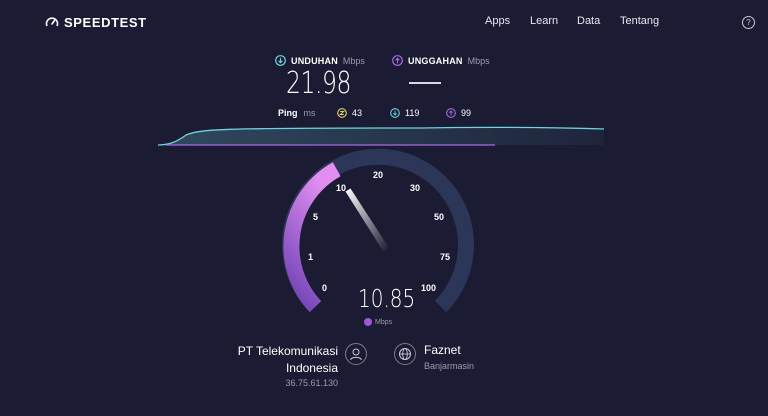  I want to click on gauge-tick-0: 0, so click(325, 288).